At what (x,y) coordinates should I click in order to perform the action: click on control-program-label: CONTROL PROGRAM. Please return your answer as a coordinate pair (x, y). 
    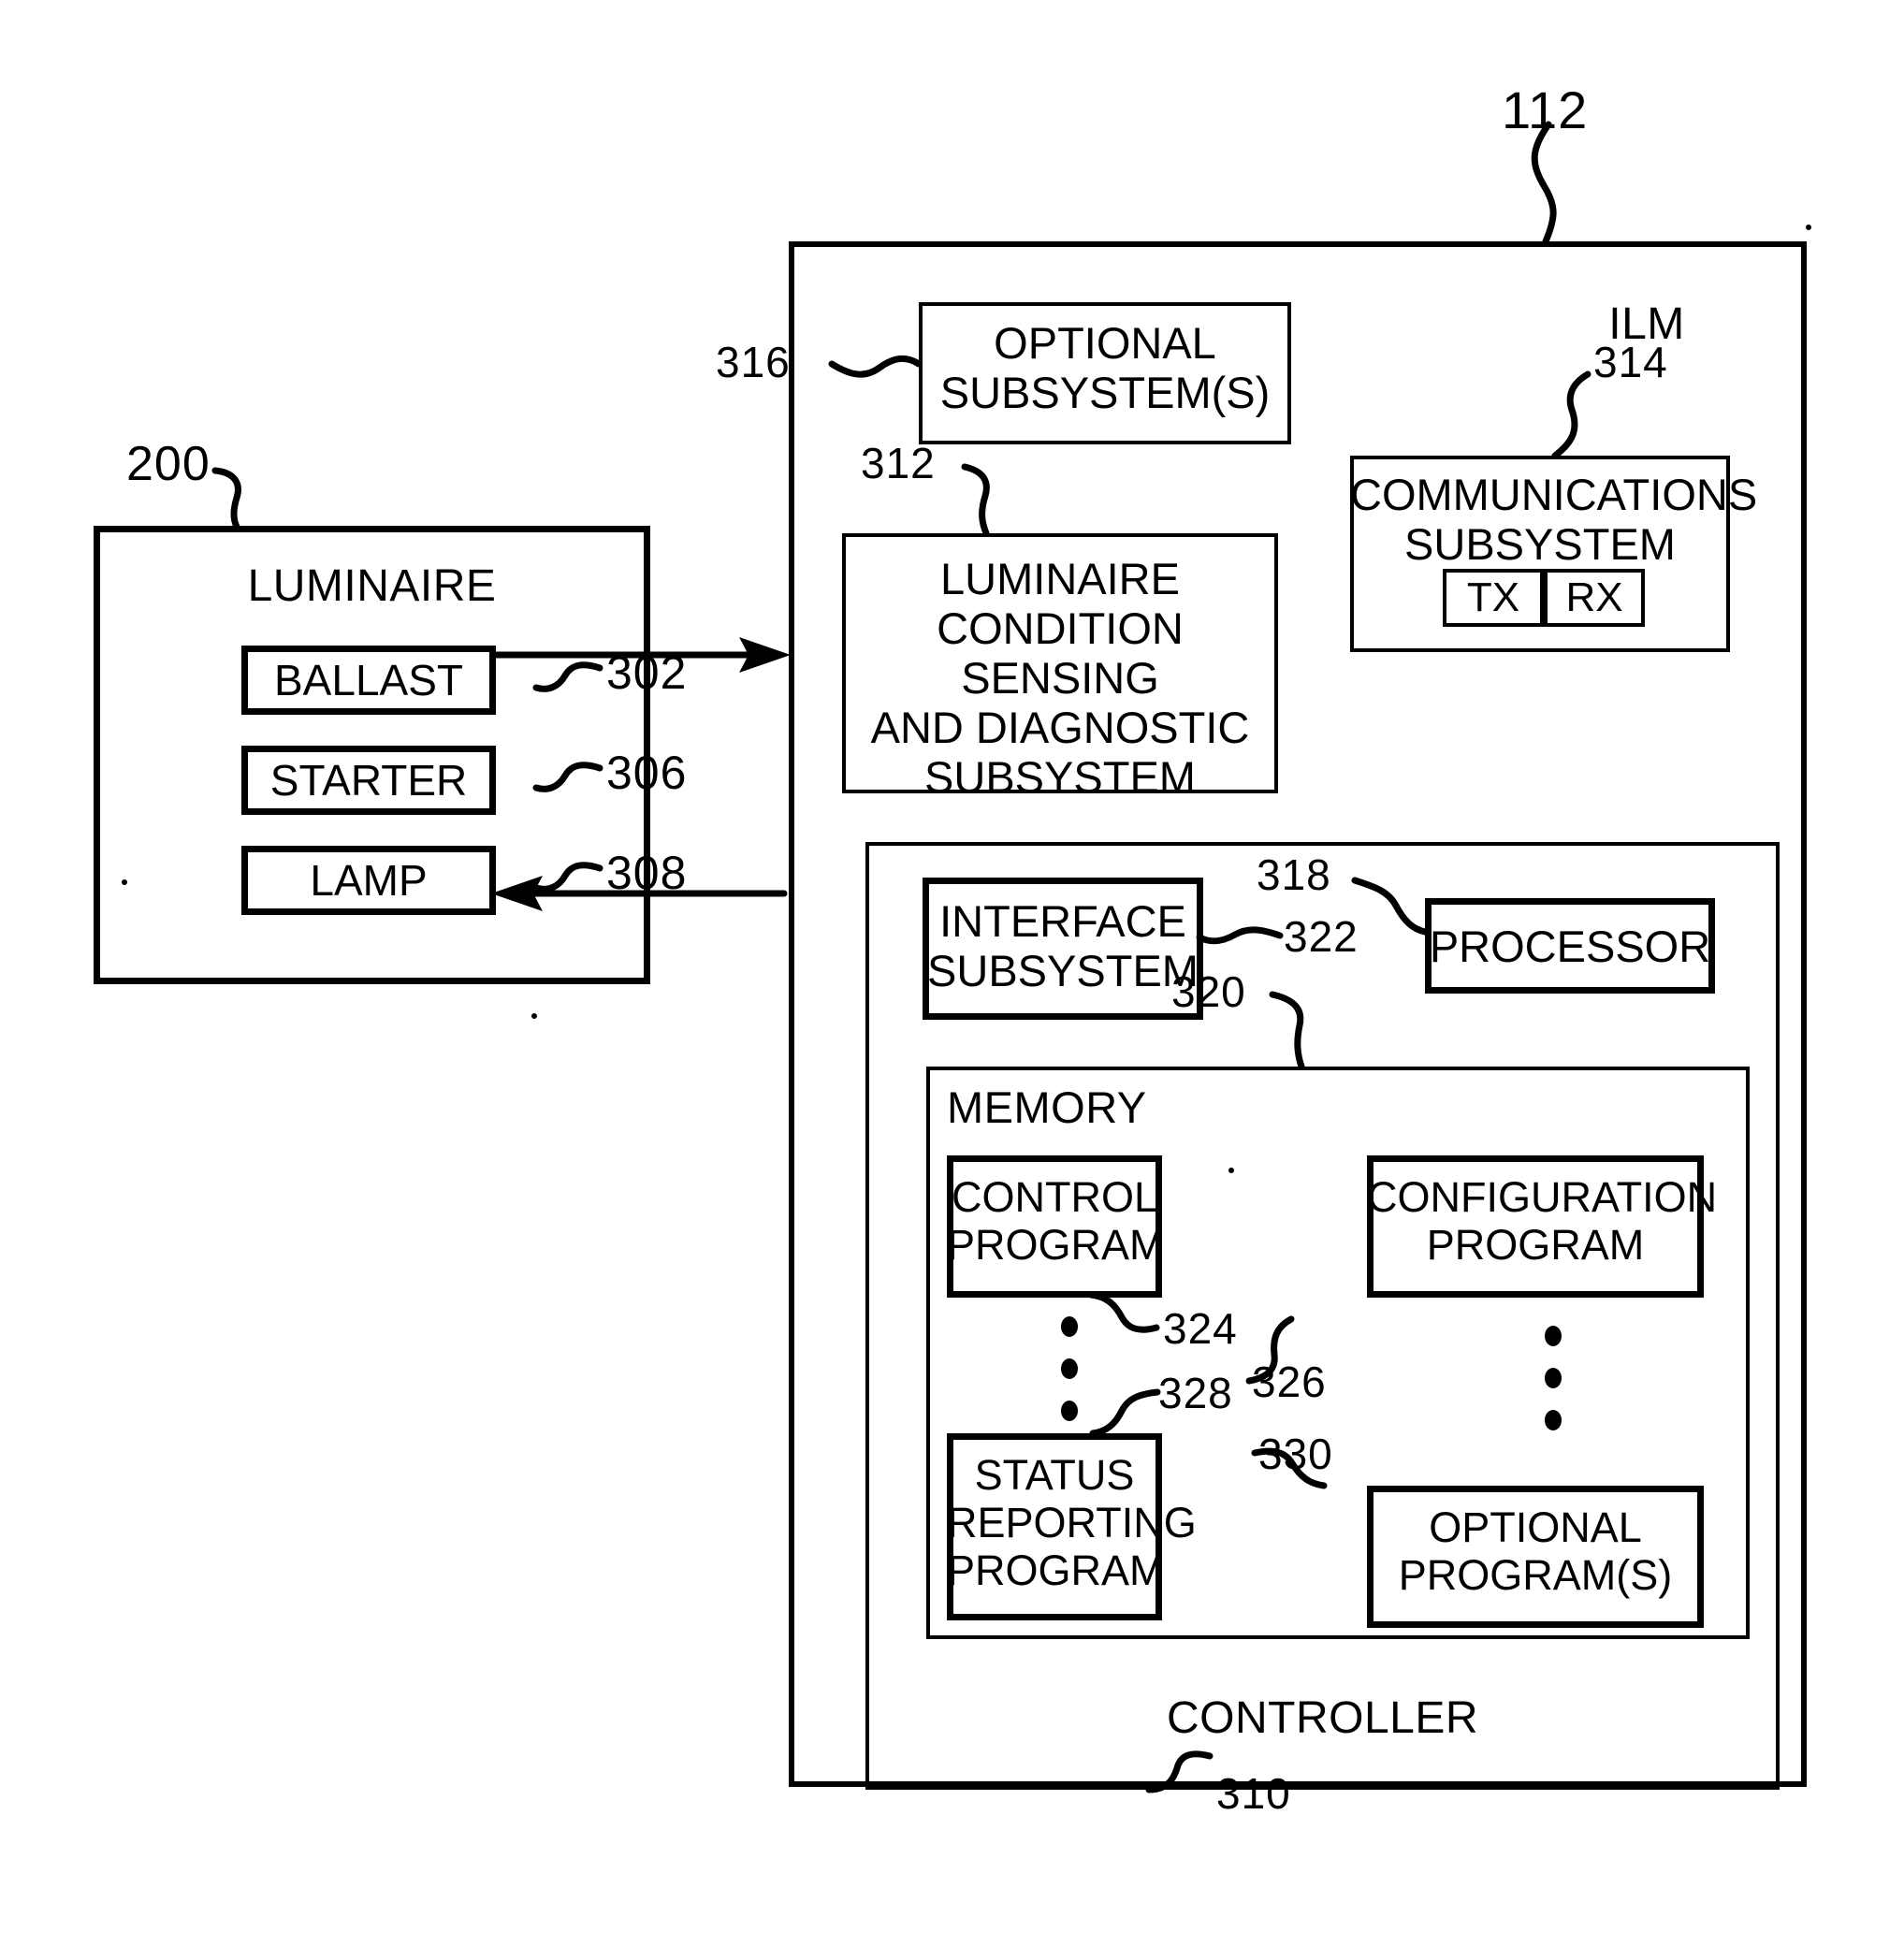
    Looking at the image, I should click on (1056, 1221).